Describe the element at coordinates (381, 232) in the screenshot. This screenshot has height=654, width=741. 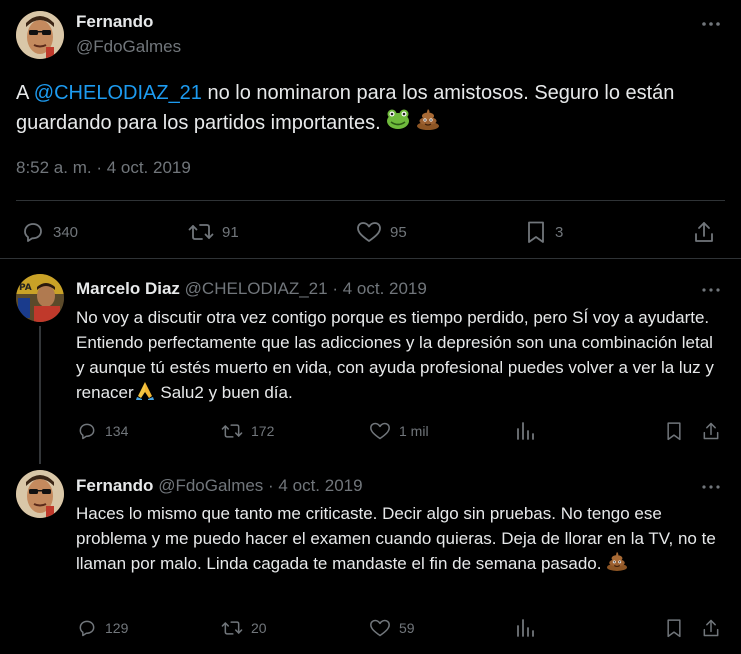
I see `like-button: 95` at that location.